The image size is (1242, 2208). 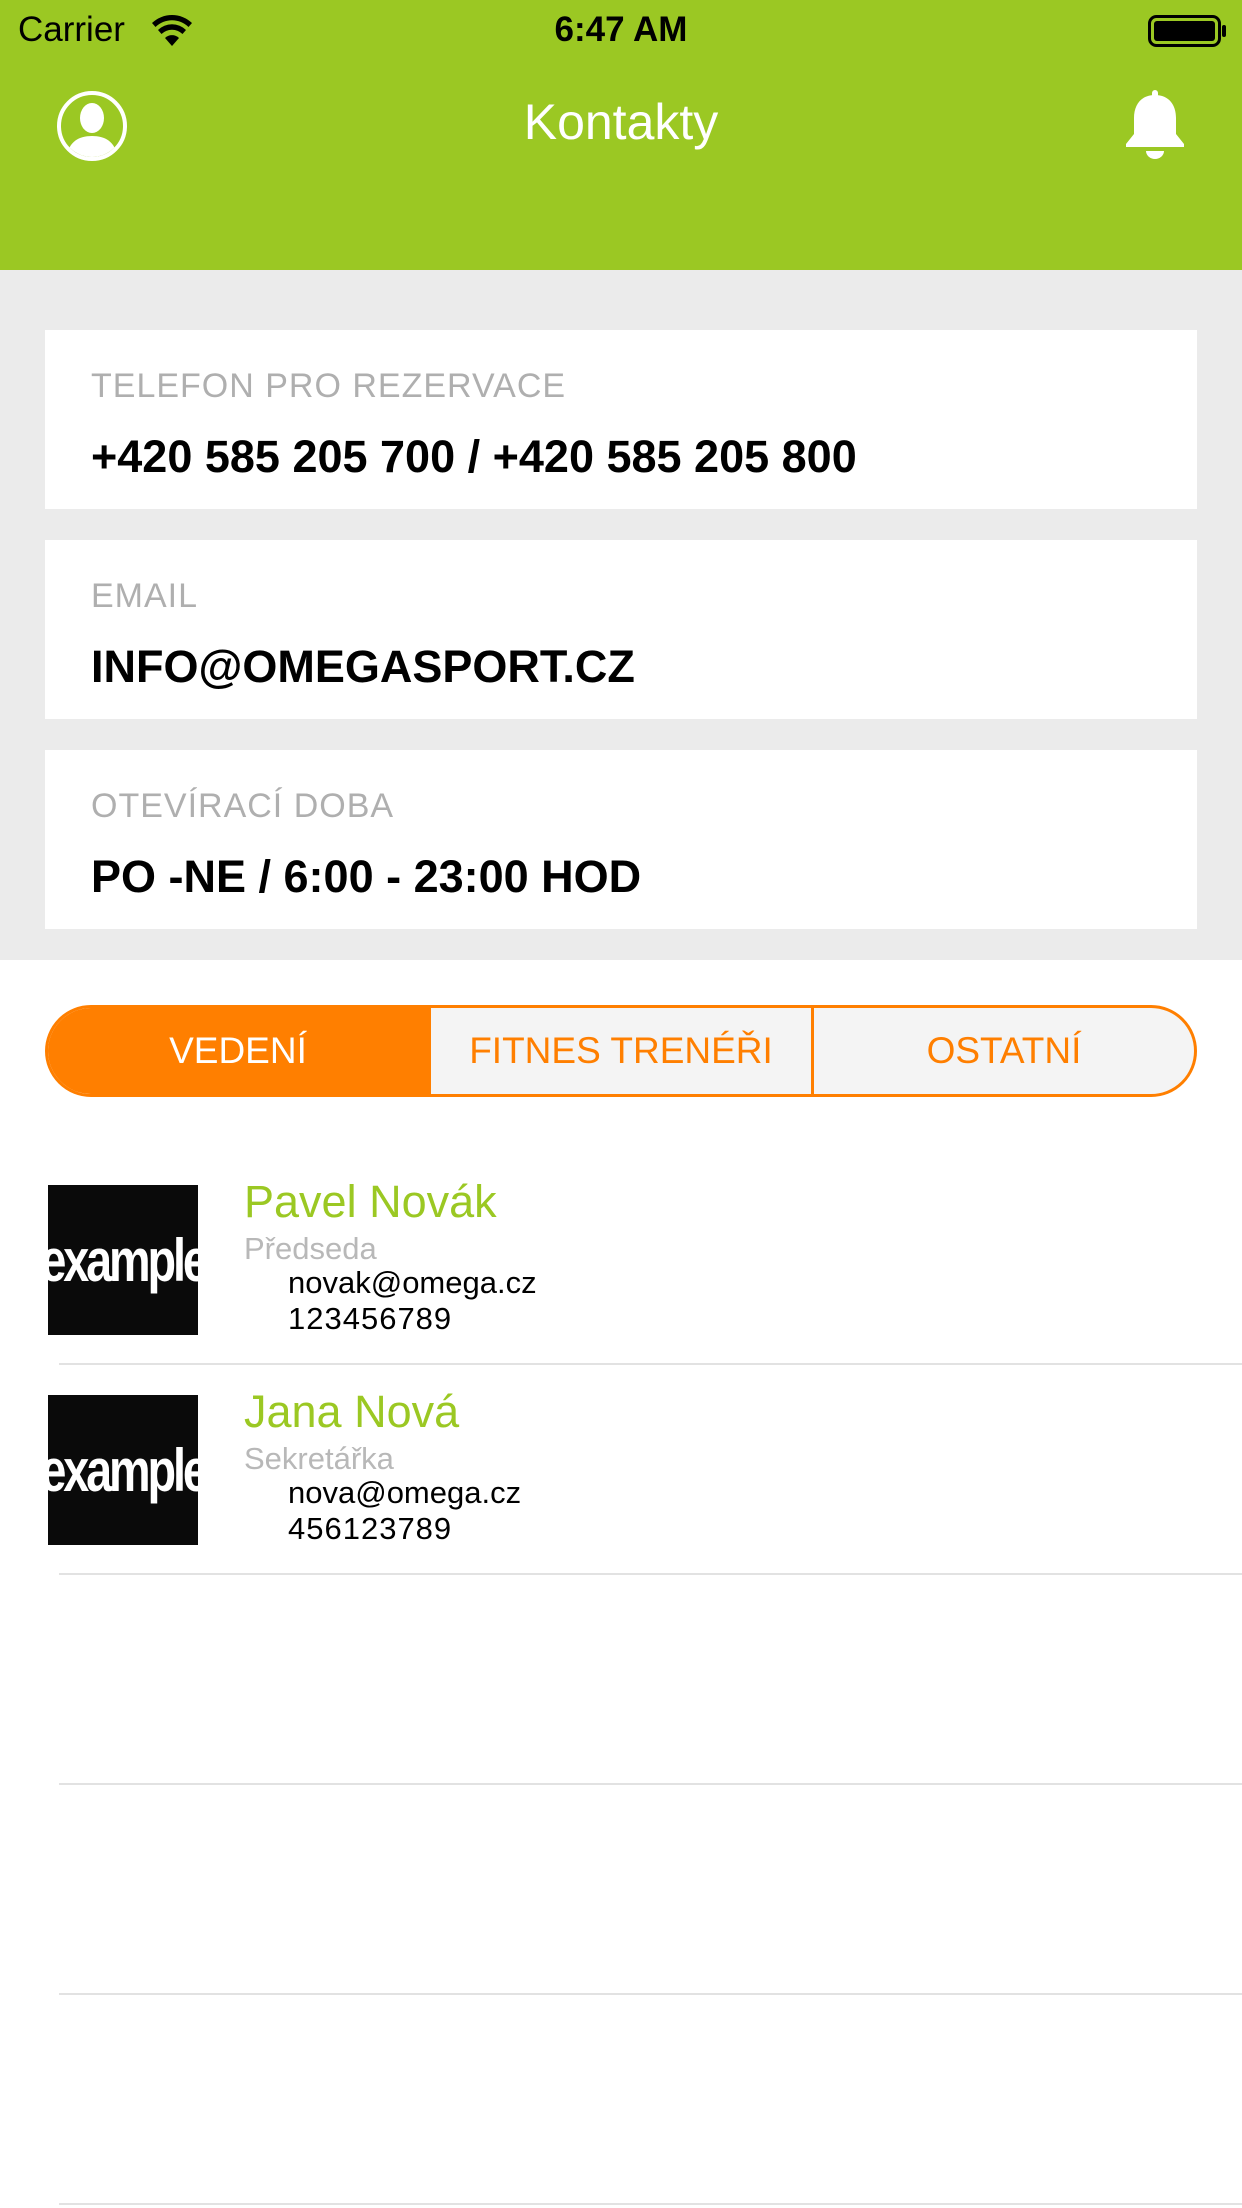 What do you see at coordinates (352, 1411) in the screenshot?
I see `contact-name: Jana Nová` at bounding box center [352, 1411].